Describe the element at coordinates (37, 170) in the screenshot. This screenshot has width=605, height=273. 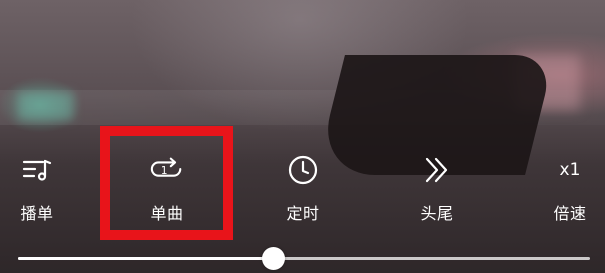
I see `playlist-icon` at that location.